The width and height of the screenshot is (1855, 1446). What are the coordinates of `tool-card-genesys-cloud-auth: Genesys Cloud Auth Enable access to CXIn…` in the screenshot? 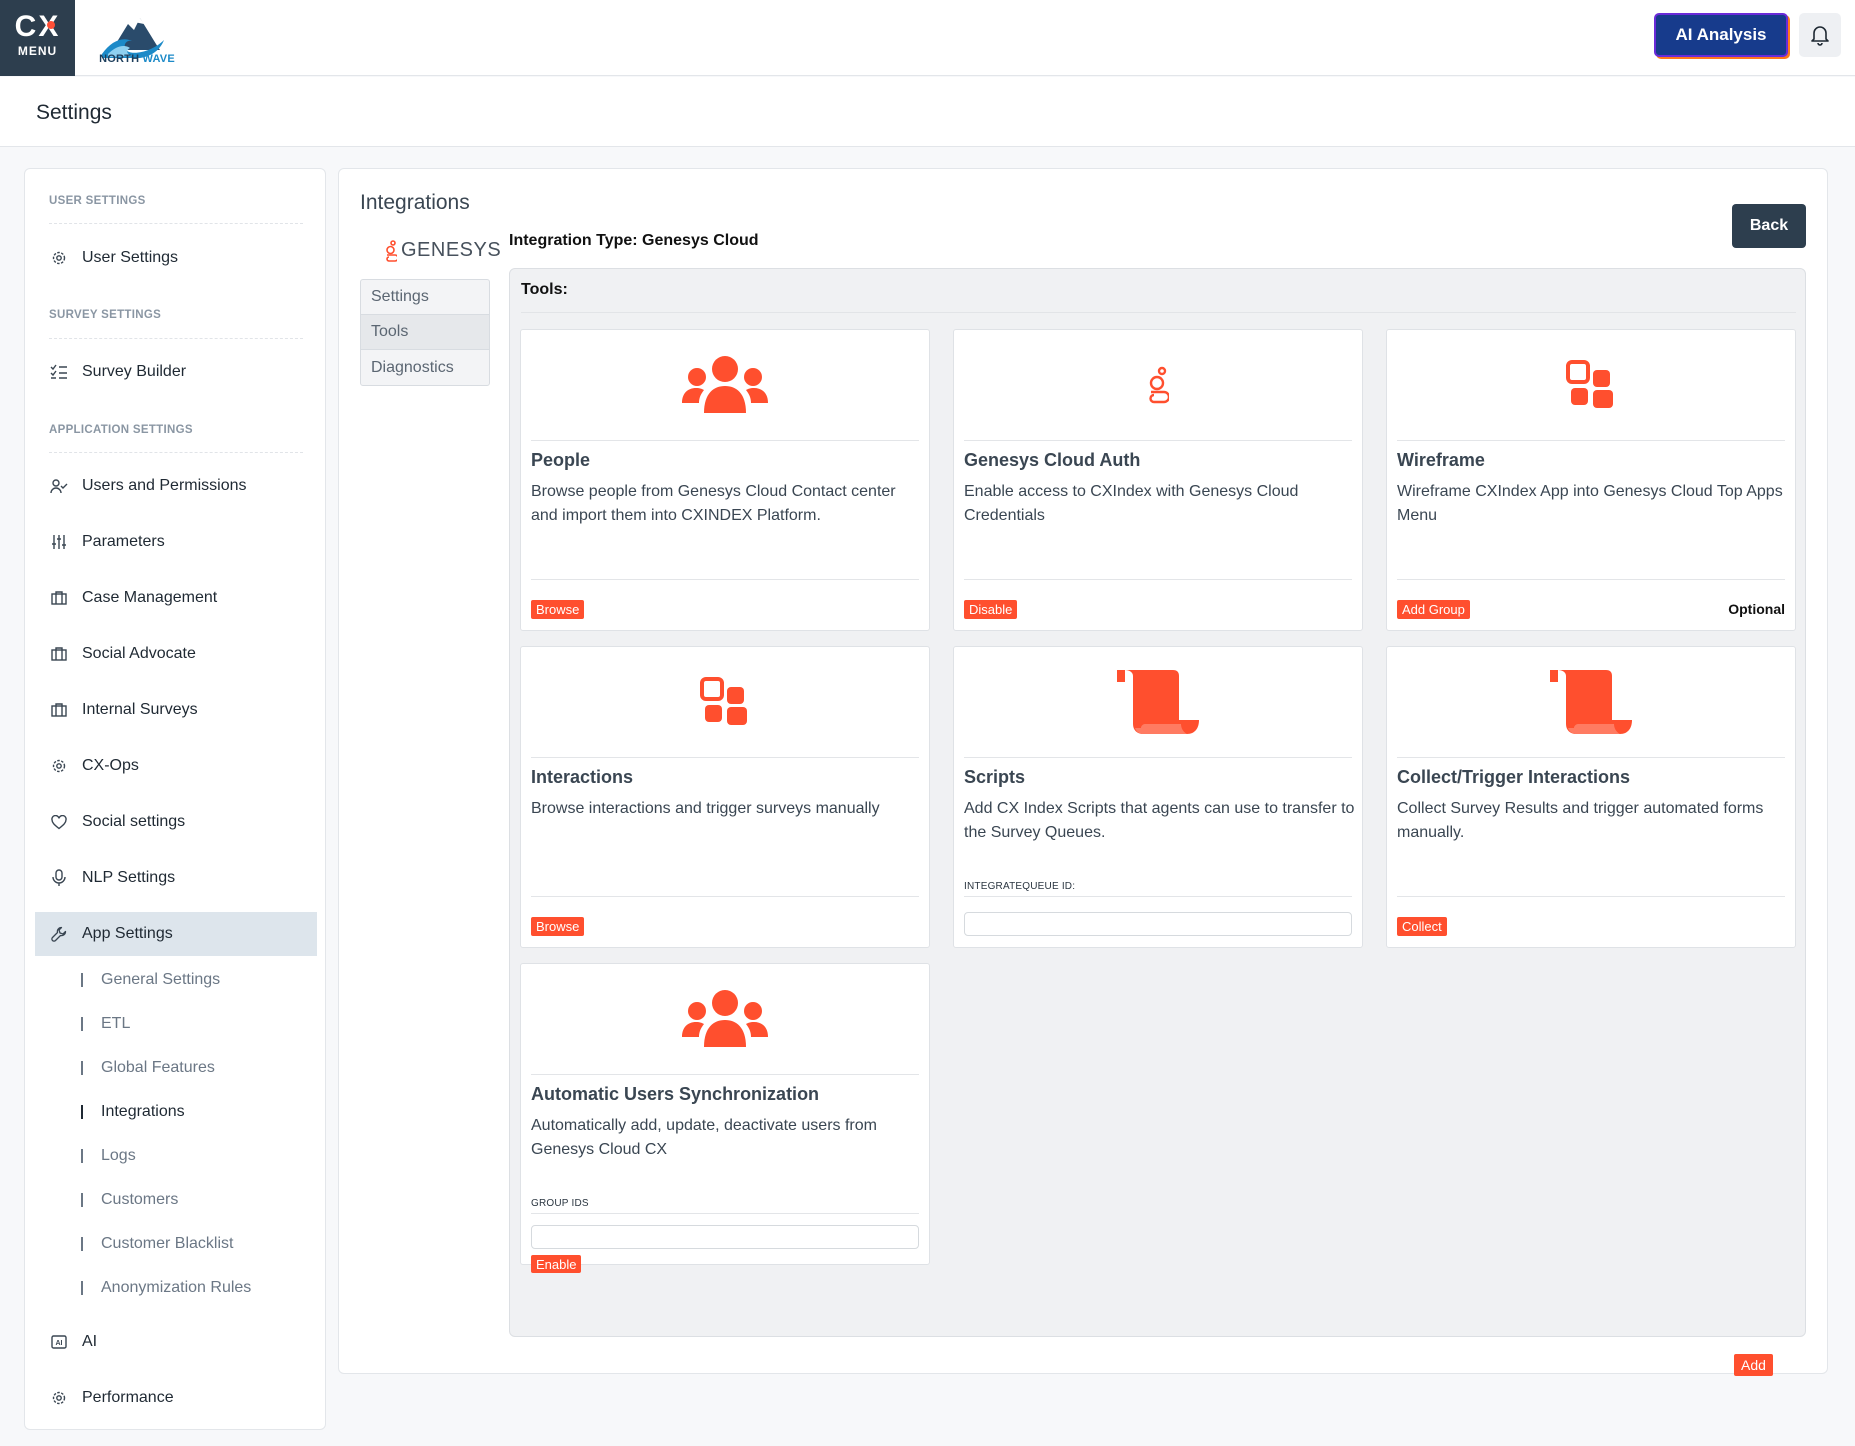 It's located at (1158, 480).